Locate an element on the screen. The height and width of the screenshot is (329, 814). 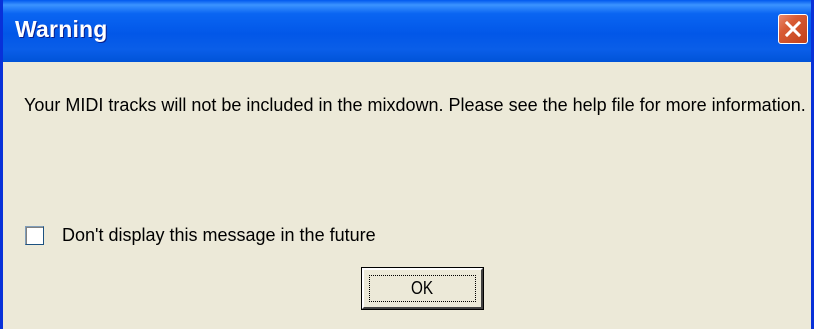
dialog-title: Warning is located at coordinates (61, 29).